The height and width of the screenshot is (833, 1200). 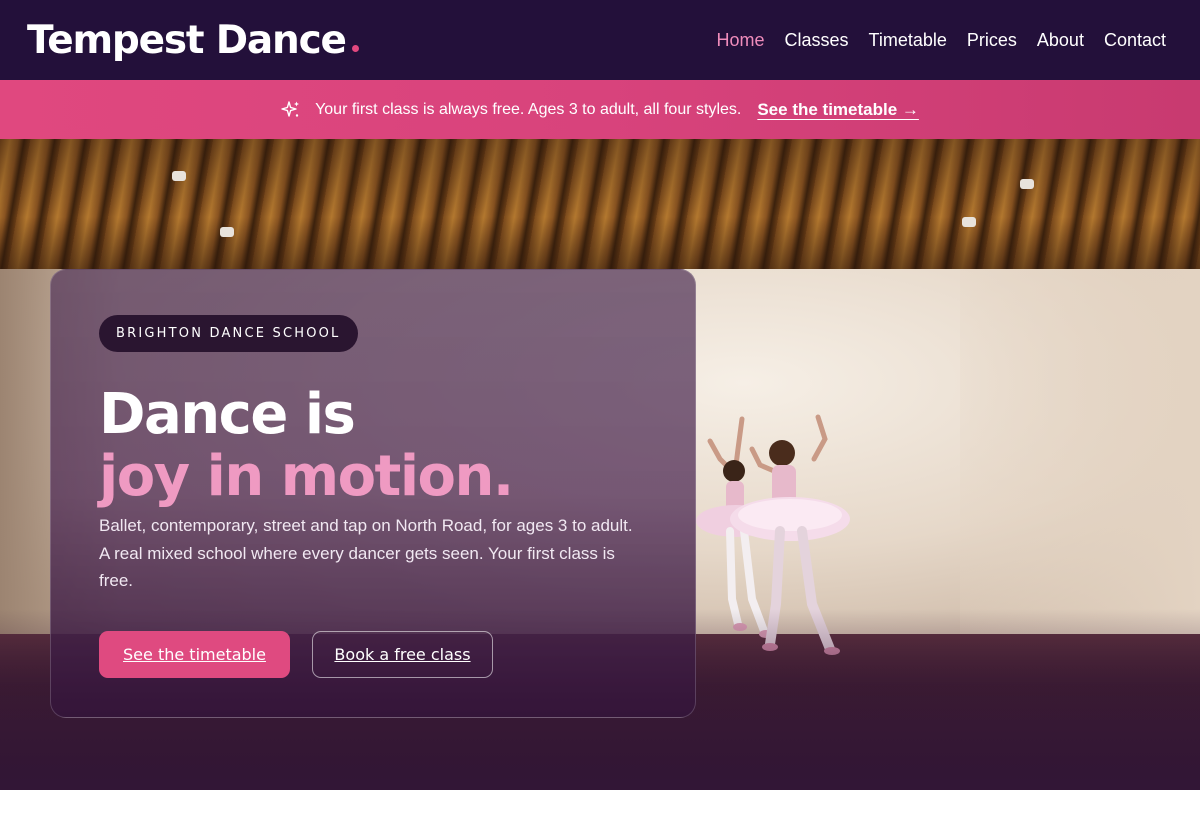 I want to click on sparkle-icon, so click(x=291, y=110).